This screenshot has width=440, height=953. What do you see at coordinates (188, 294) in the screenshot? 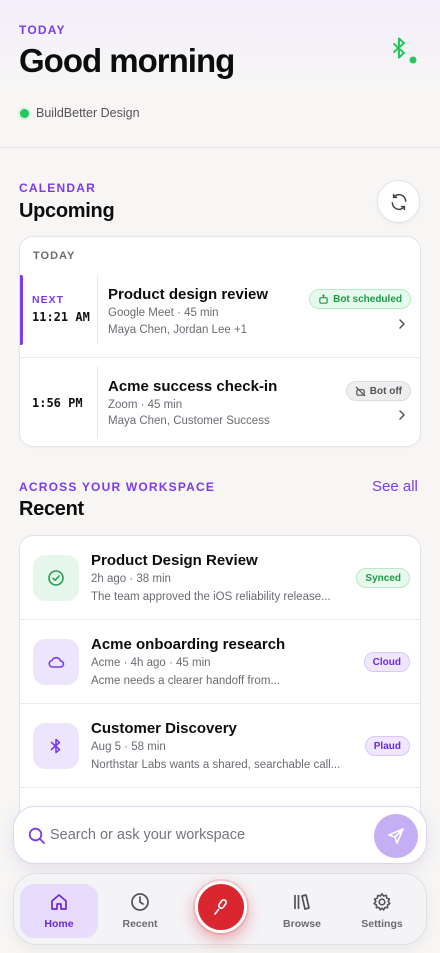
I see `meeting-title: Product design review` at bounding box center [188, 294].